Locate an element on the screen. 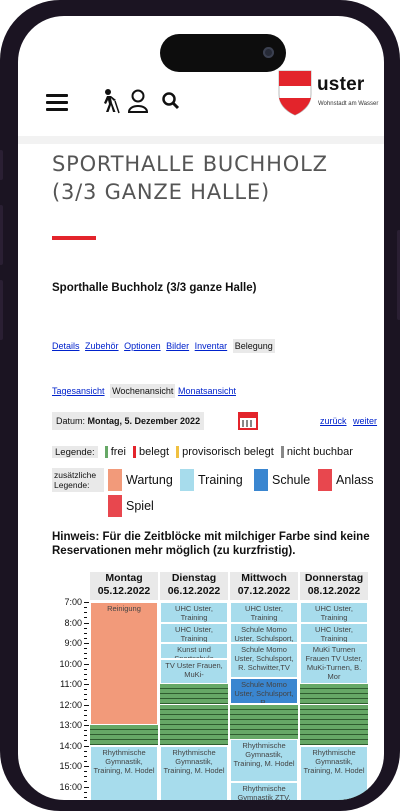 The width and height of the screenshot is (400, 811). view-day: Tagesansicht is located at coordinates (78, 391).